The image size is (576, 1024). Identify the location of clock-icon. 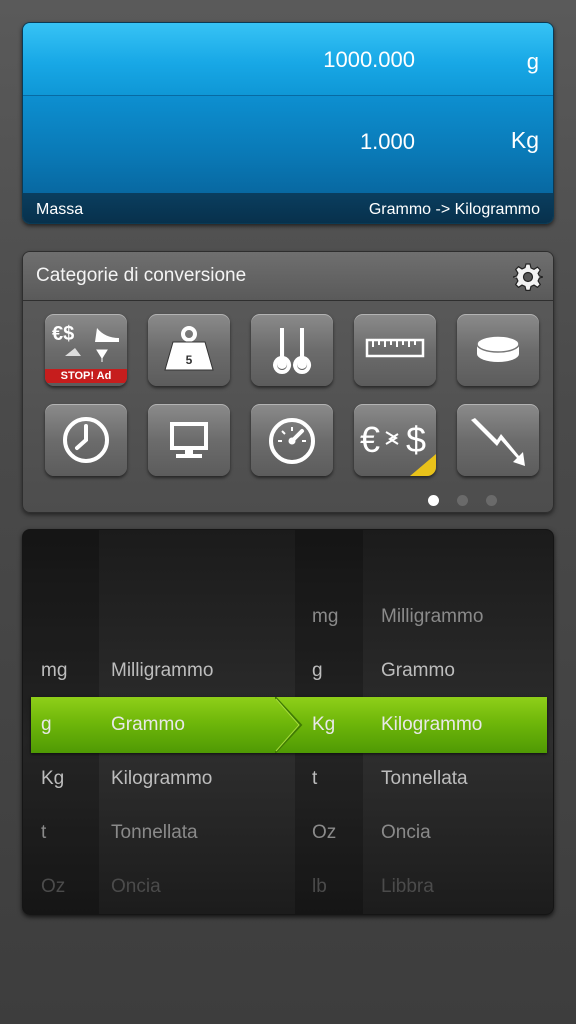
(86, 440).